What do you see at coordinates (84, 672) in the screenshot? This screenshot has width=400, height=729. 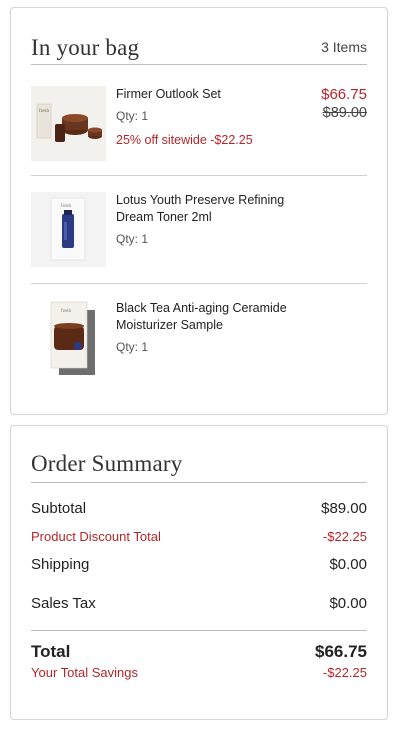 I see `savings-label: Your Total Savings` at bounding box center [84, 672].